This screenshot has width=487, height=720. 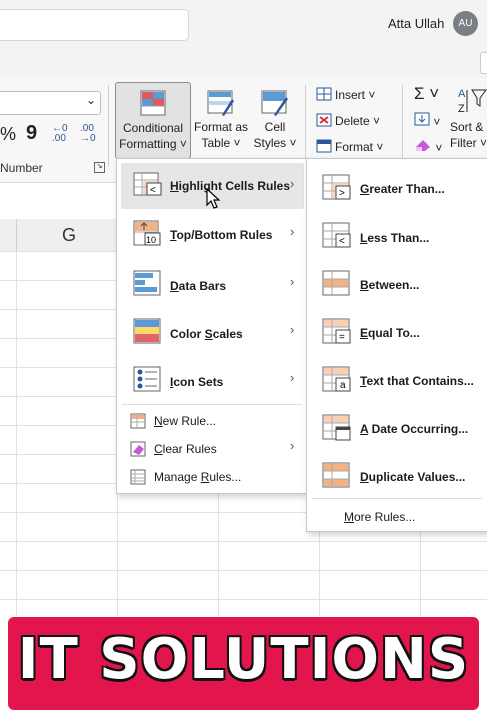 I want to click on highlight-cells-icon: <, so click(x=147, y=184).